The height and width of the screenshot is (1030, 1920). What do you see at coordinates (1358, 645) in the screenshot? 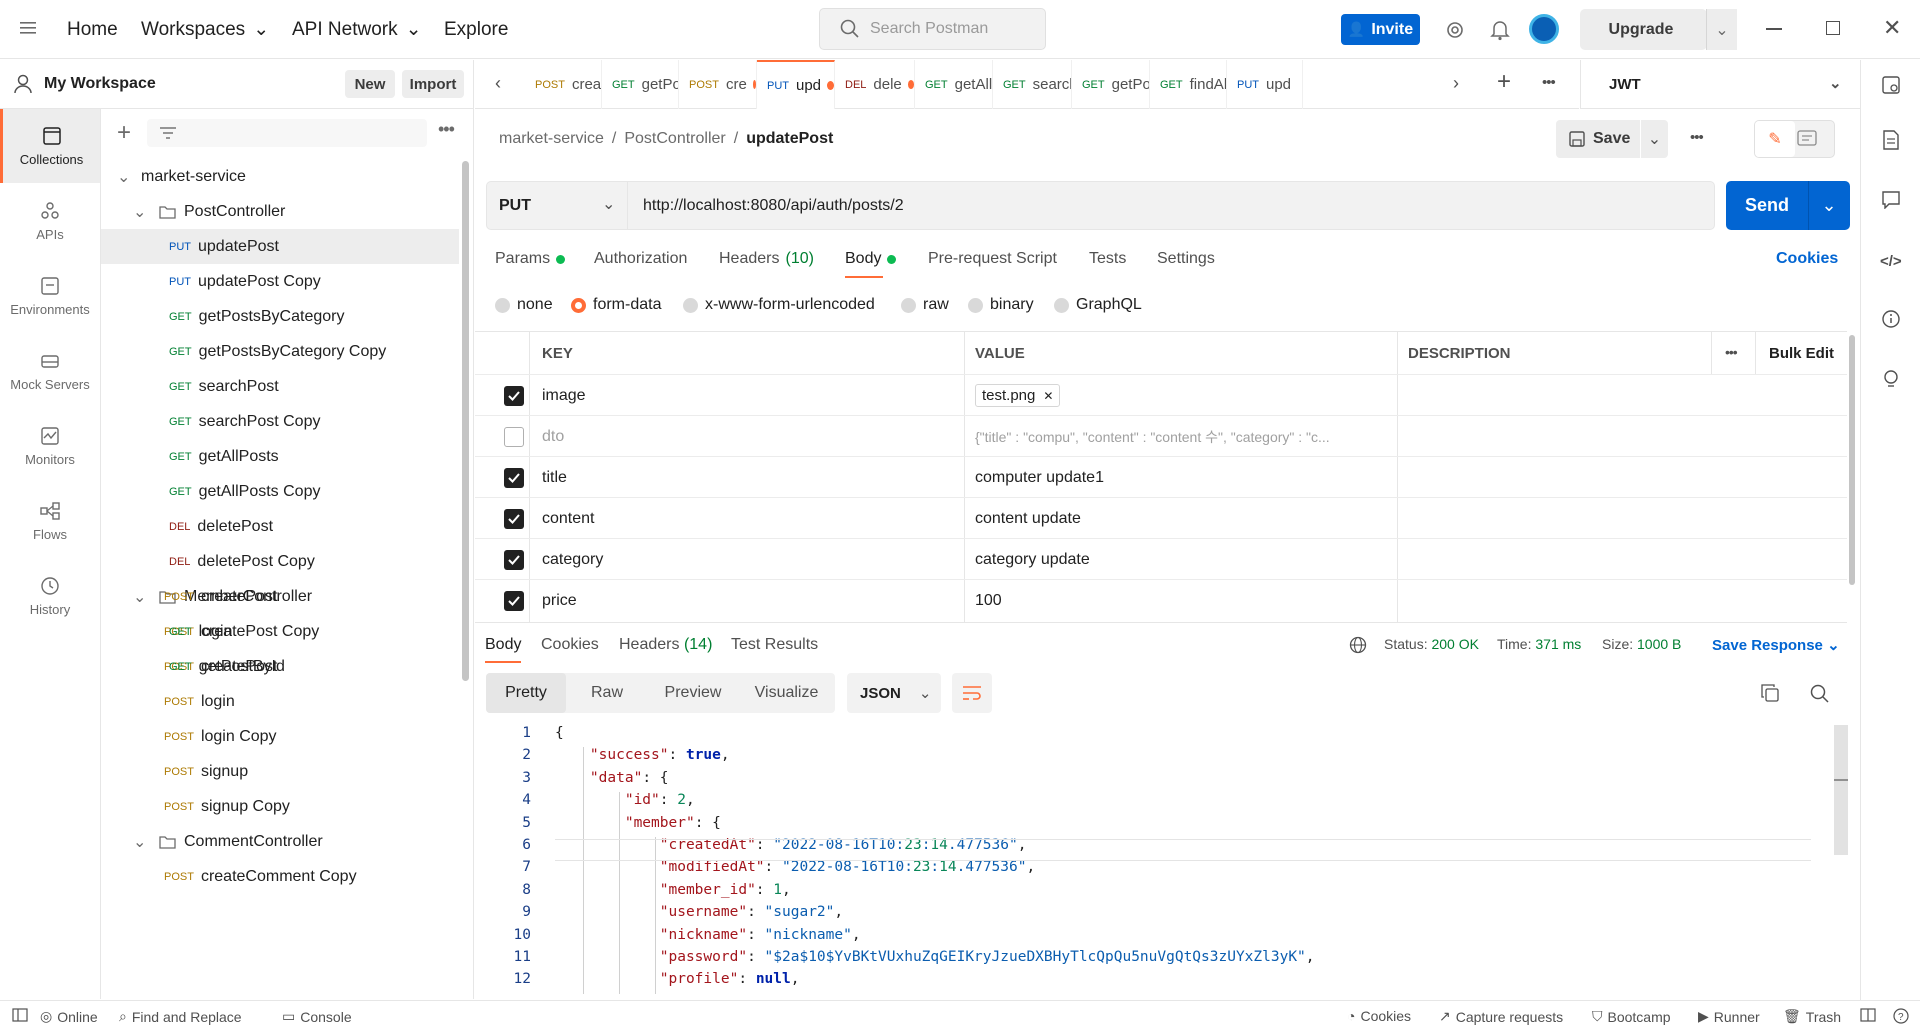
I see `globe-icon` at bounding box center [1358, 645].